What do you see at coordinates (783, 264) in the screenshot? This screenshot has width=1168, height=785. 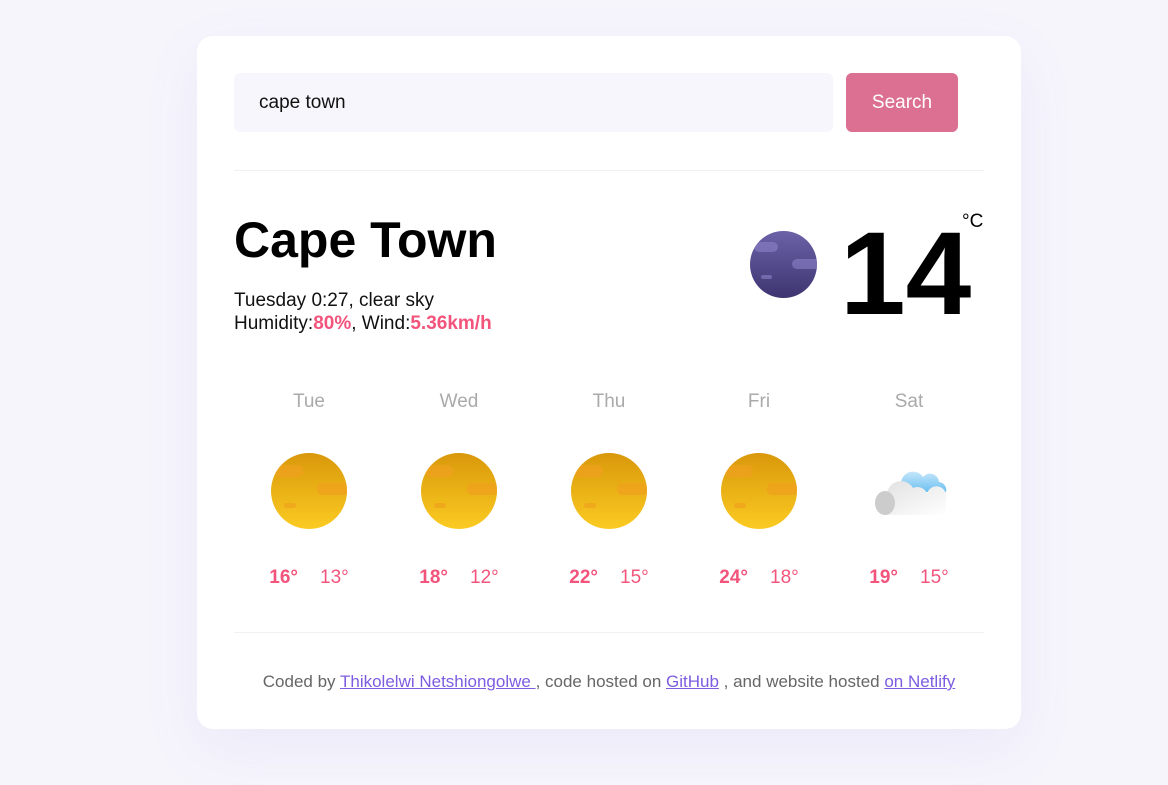 I see `moon-clear-night-icon` at bounding box center [783, 264].